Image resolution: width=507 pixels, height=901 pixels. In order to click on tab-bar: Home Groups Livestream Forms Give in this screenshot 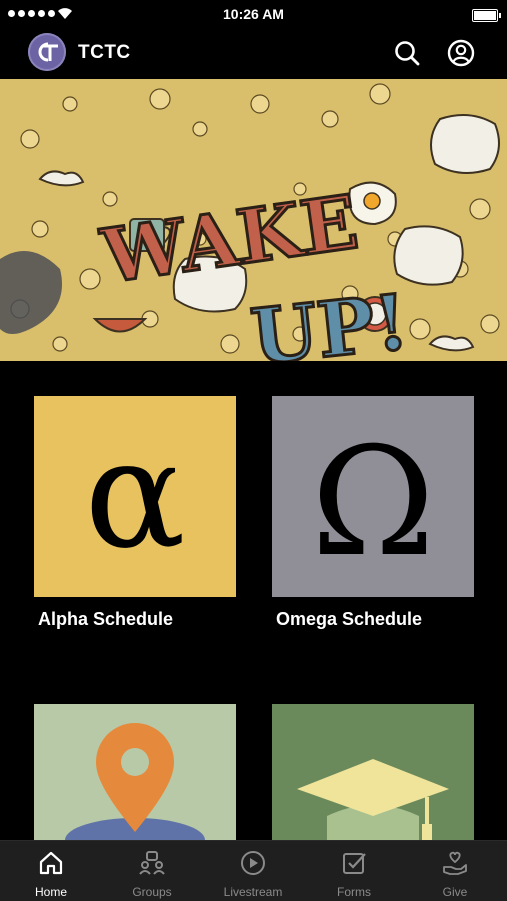, I will do `click(253, 870)`.